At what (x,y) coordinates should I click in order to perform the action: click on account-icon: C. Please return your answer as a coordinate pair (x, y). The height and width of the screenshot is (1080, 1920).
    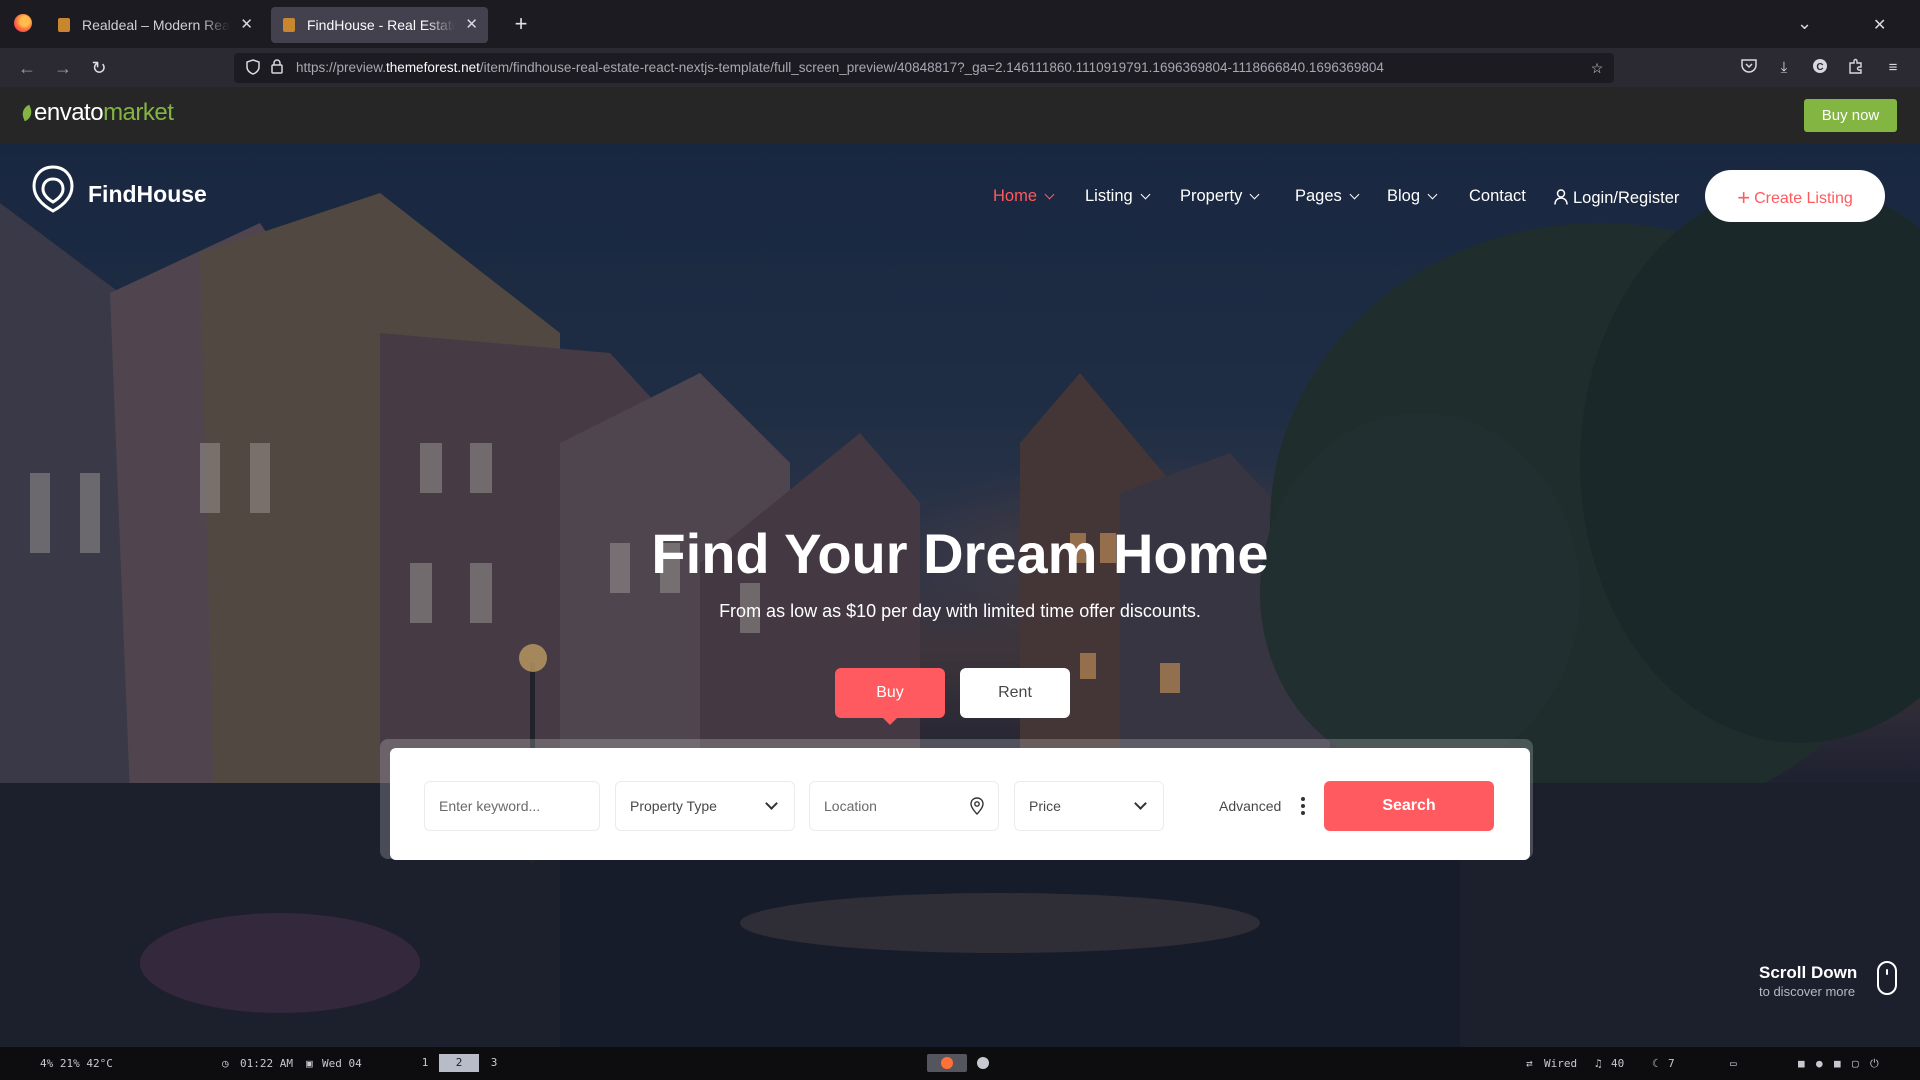
    Looking at the image, I should click on (1820, 68).